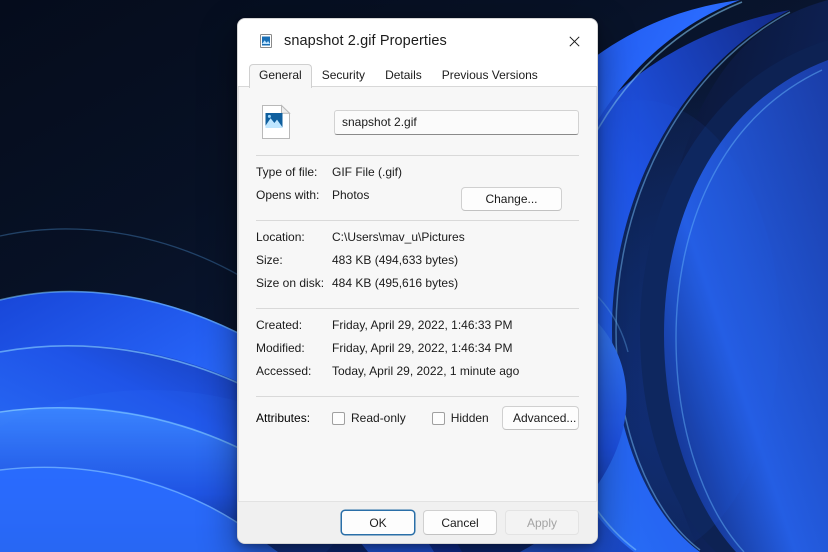  Describe the element at coordinates (367, 172) in the screenshot. I see `value-type-of-file: GIF File (.gif)` at that location.